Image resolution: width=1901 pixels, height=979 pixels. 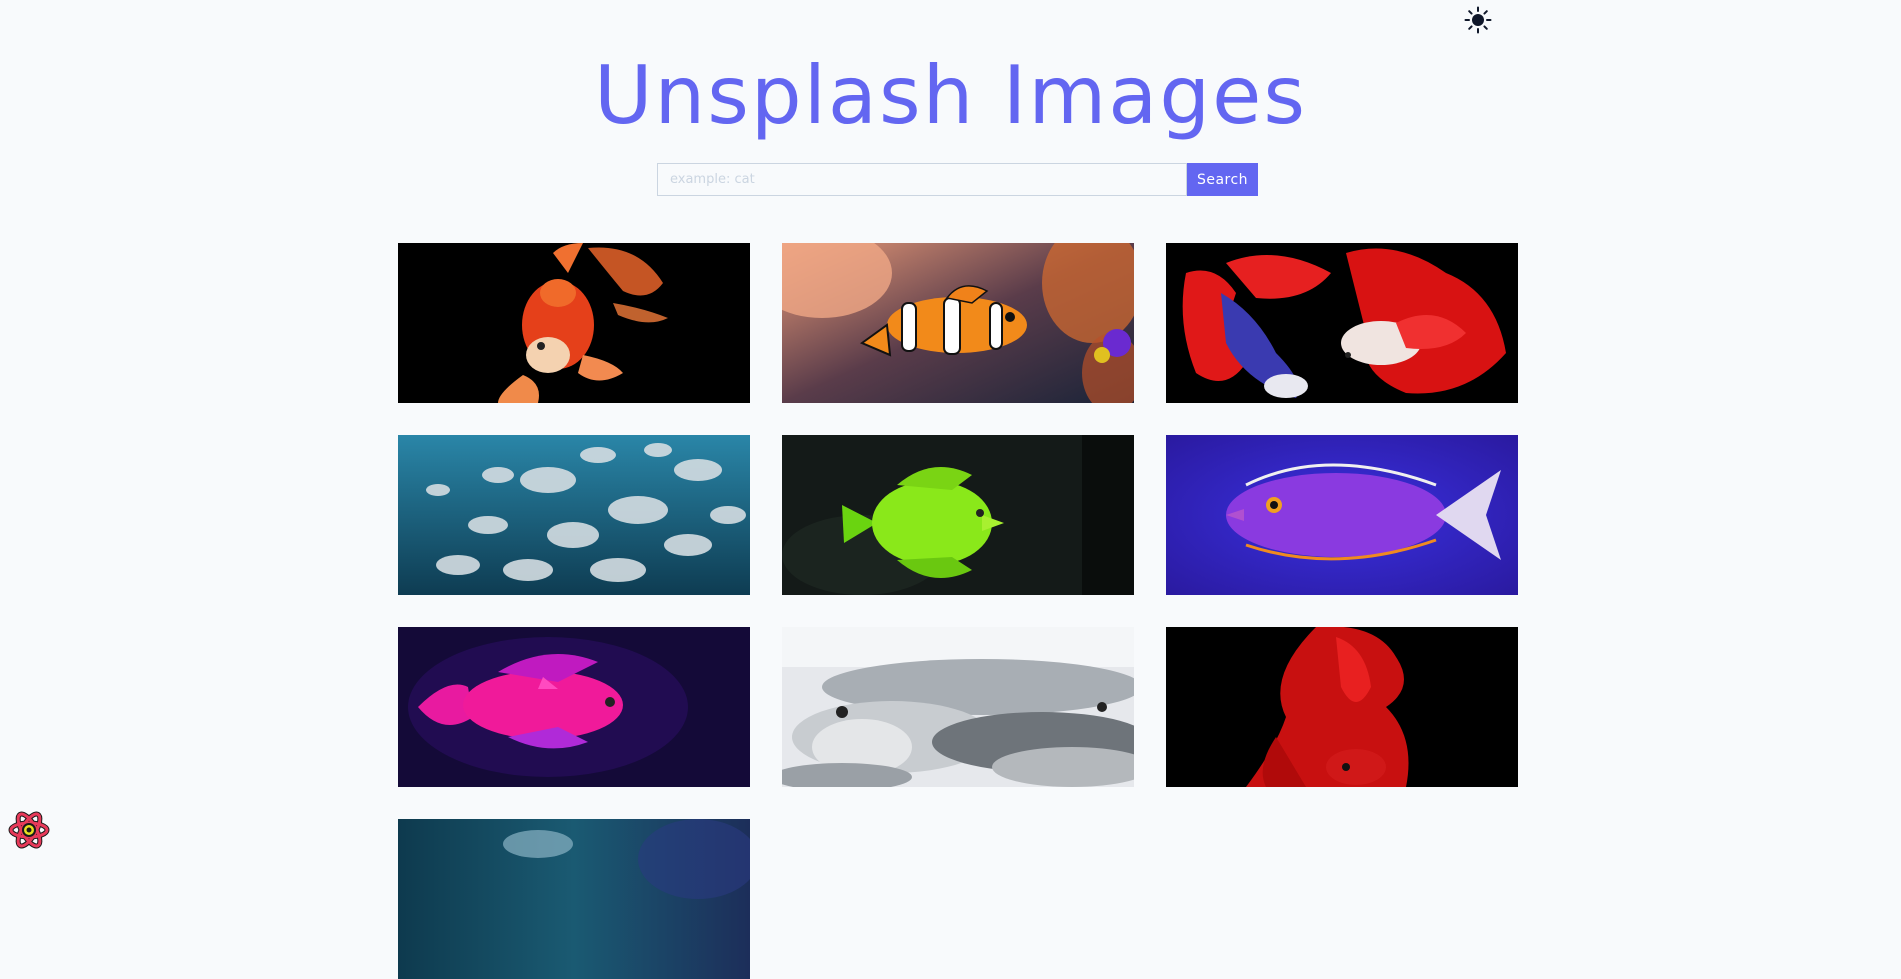 I want to click on react-logo-icon, so click(x=29, y=830).